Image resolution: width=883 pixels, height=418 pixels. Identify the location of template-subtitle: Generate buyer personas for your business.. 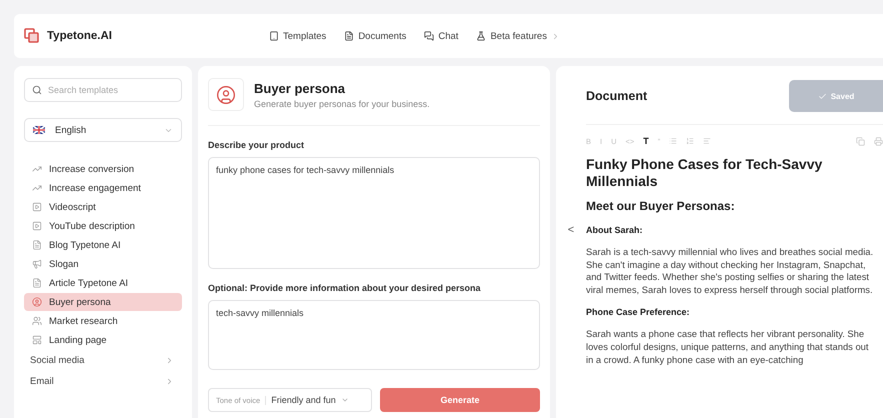
(342, 103).